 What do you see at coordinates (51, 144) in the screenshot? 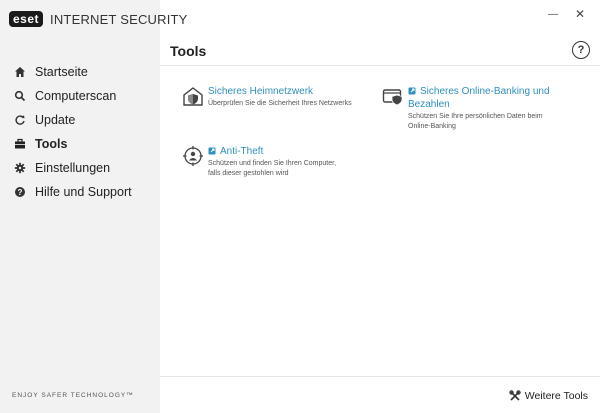
I see `sidebar-item-label: Tools` at bounding box center [51, 144].